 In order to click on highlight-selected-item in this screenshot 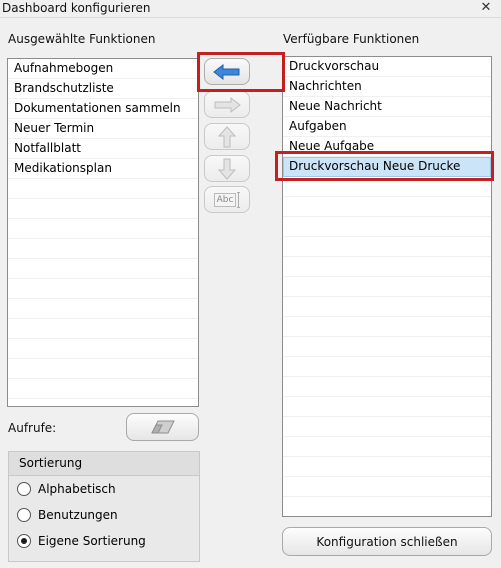, I will do `click(384, 166)`.